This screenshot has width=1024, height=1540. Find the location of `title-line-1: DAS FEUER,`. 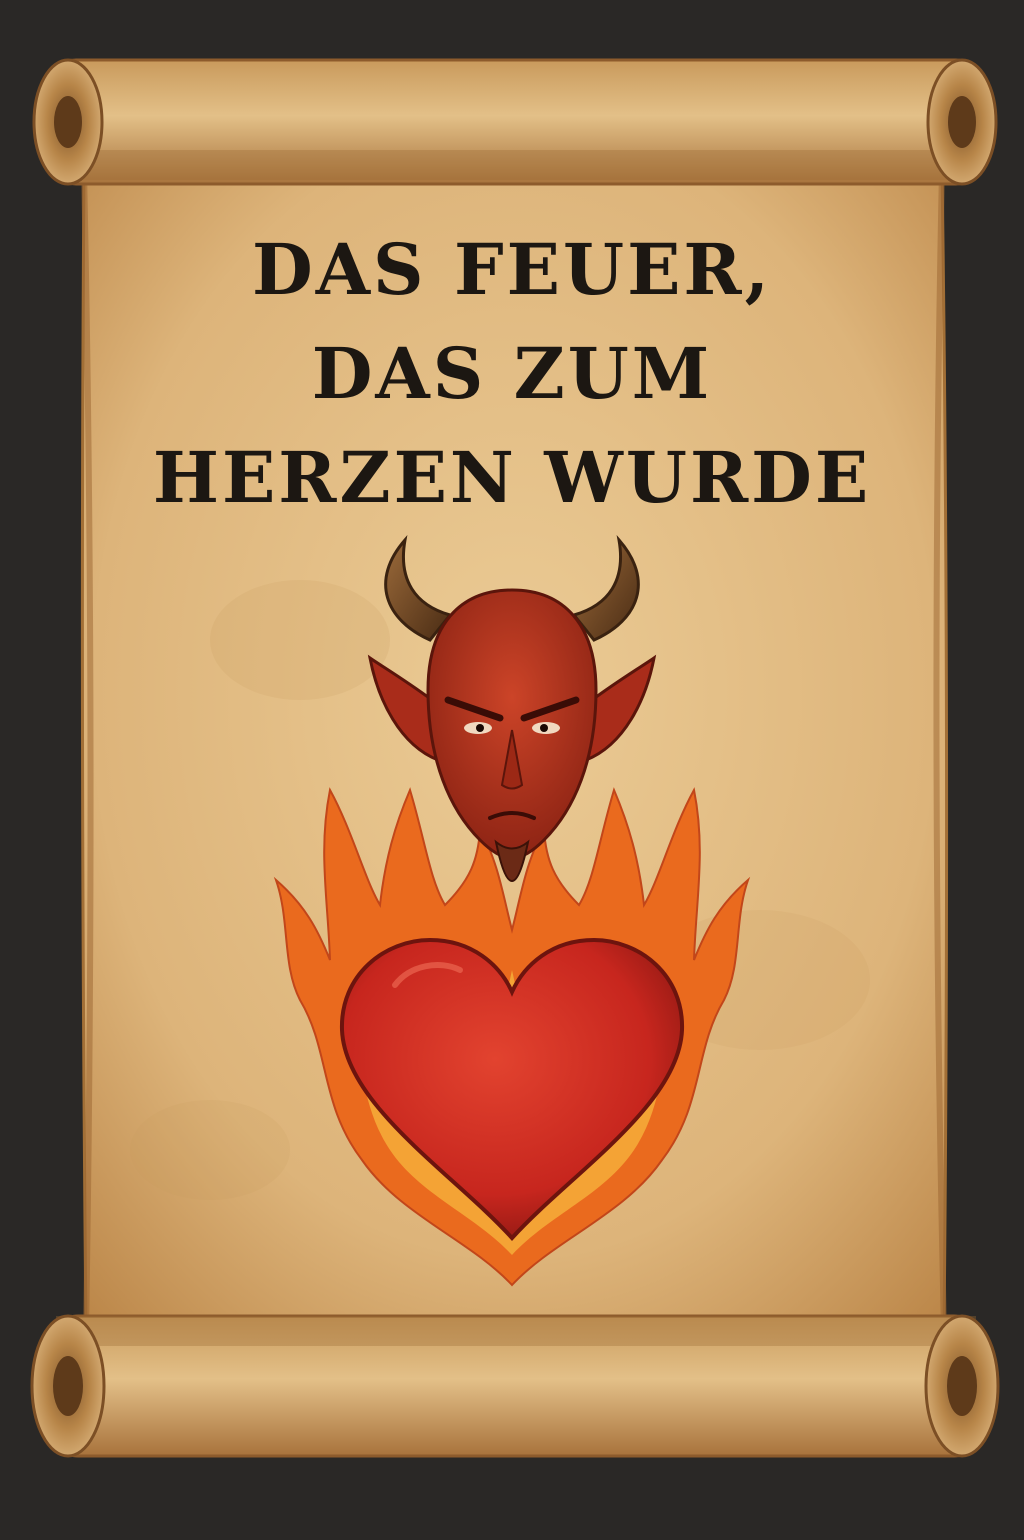

title-line-1: DAS FEUER, is located at coordinates (512, 269).